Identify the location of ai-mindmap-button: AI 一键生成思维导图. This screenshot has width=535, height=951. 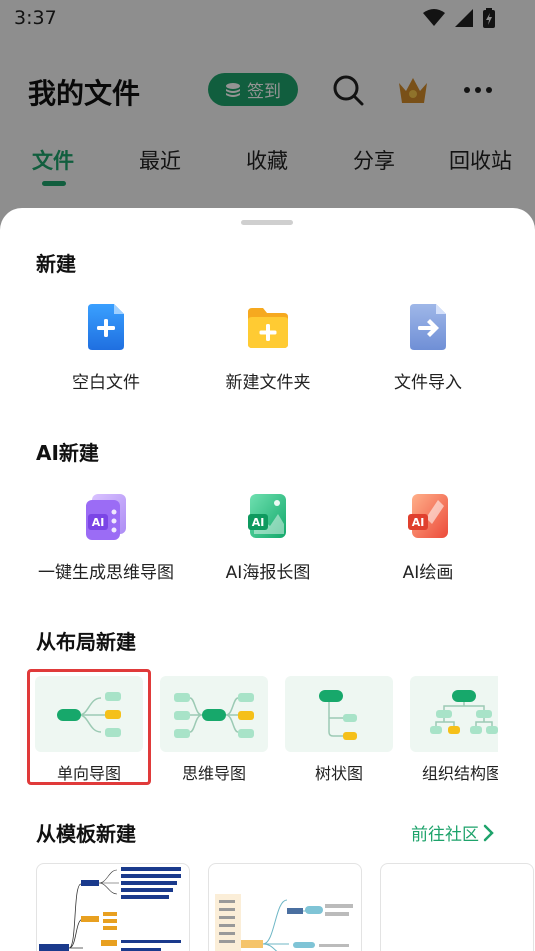
(106, 538).